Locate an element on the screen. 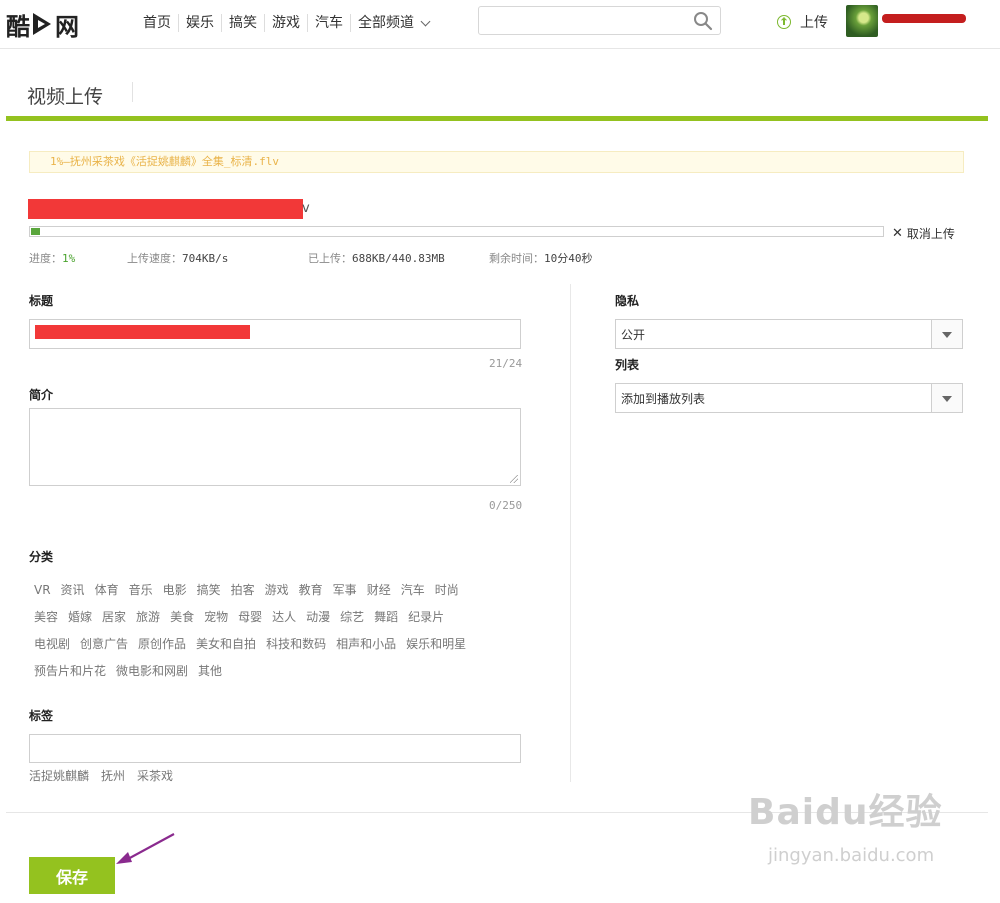 This screenshot has width=1000, height=903. youku-logo: 酷 网 is located at coordinates (42, 24).